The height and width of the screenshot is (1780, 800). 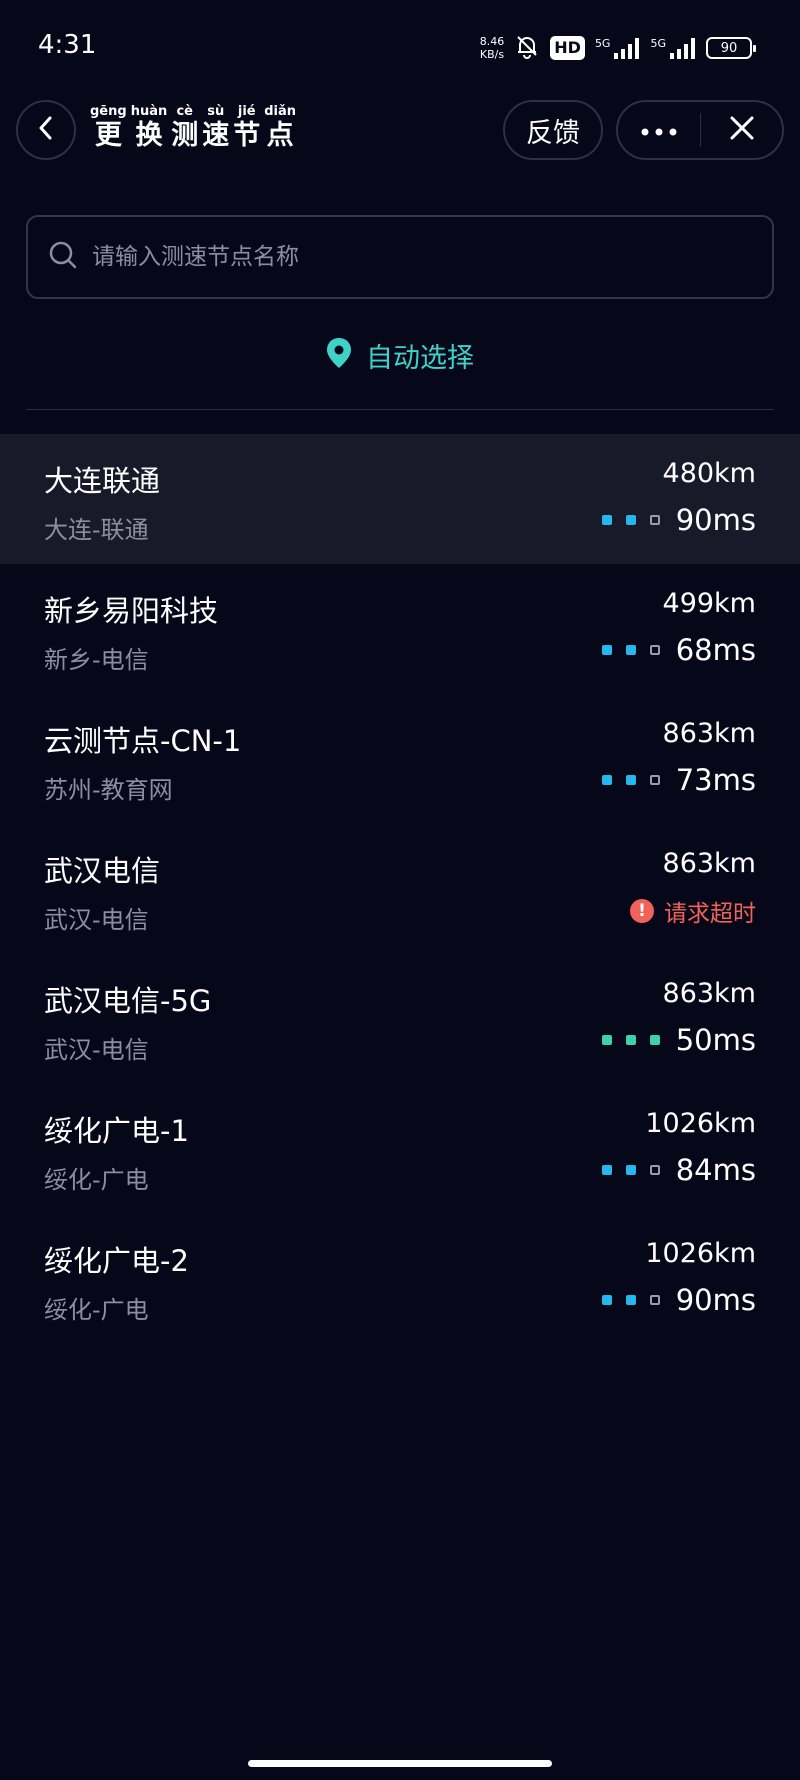 I want to click on node-latency: 73ms, so click(x=715, y=780).